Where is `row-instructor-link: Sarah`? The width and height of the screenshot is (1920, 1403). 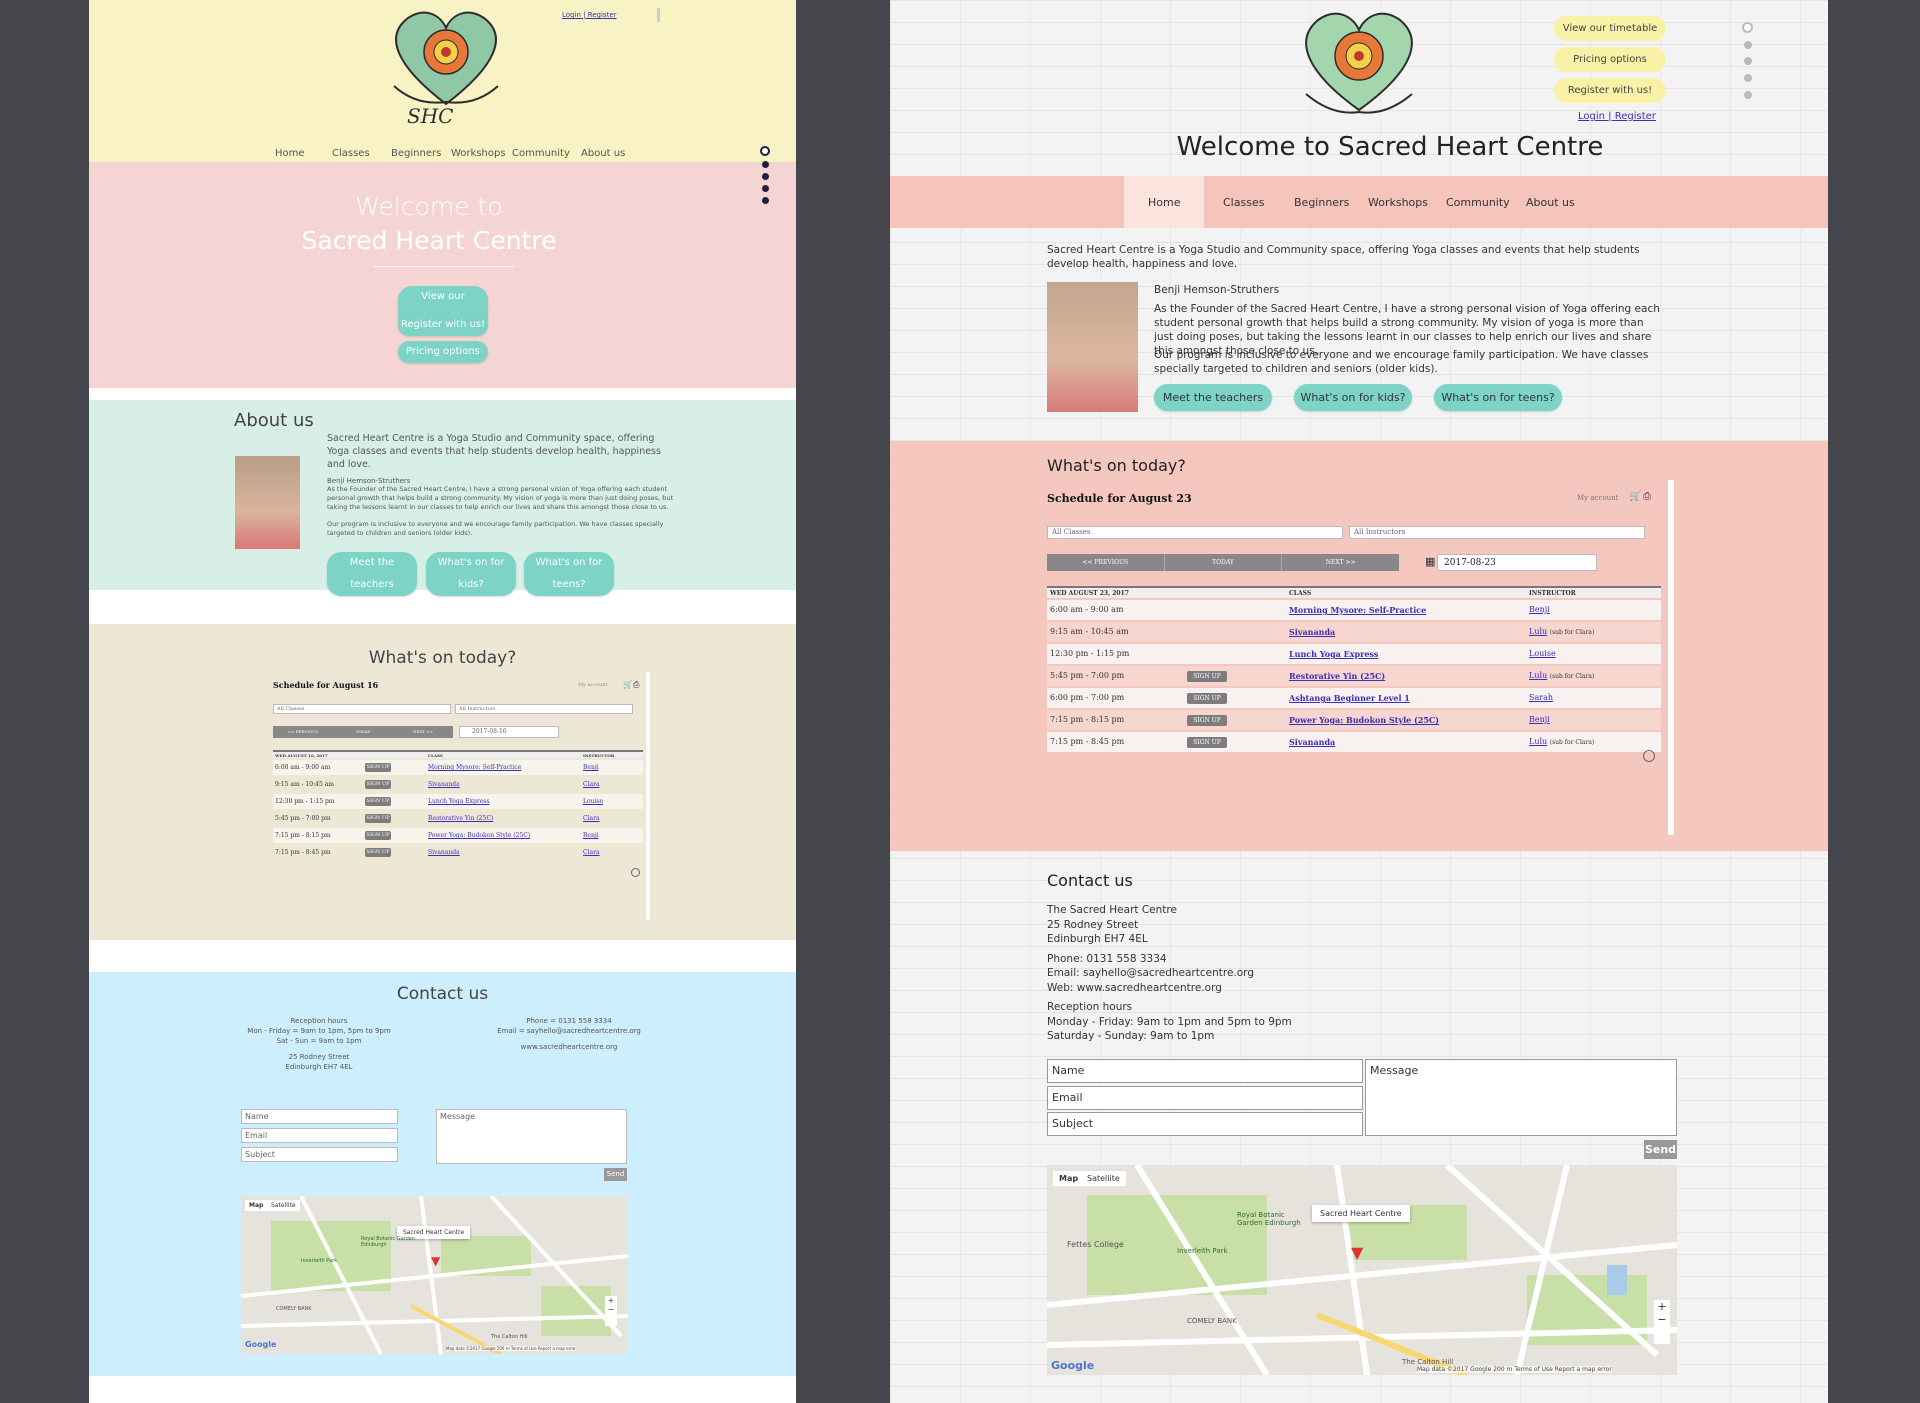 row-instructor-link: Sarah is located at coordinates (1541, 697).